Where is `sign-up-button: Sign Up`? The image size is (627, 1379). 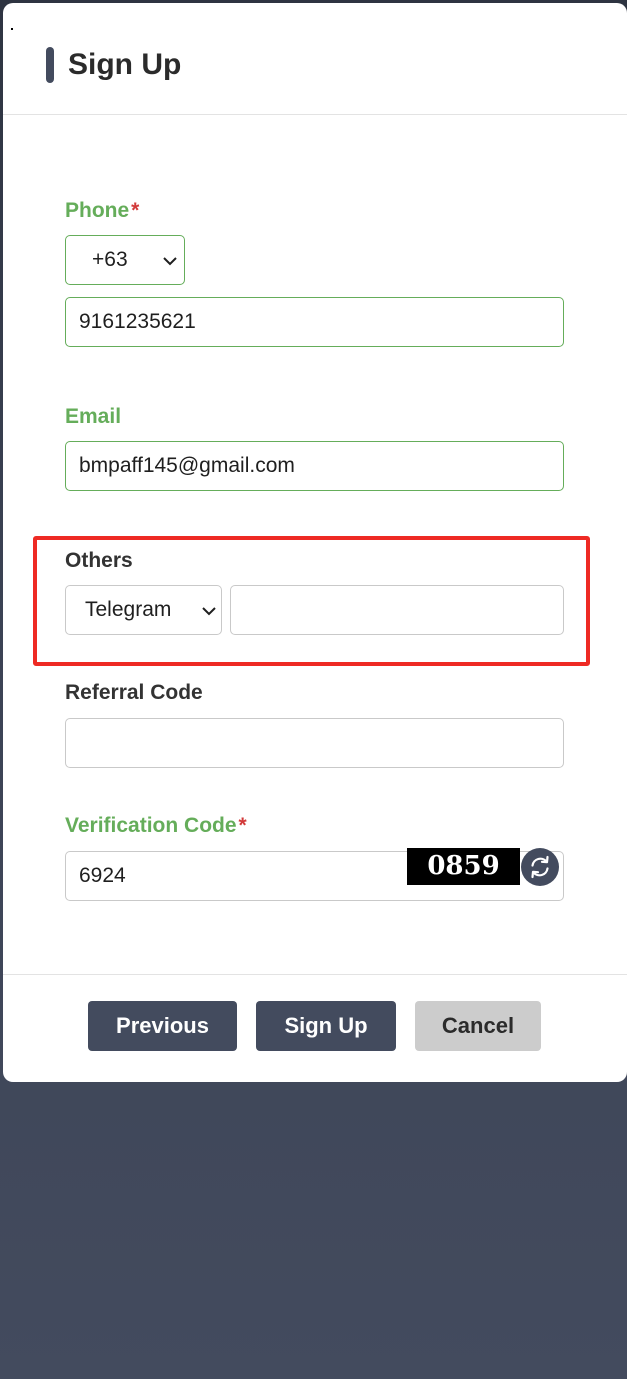 sign-up-button: Sign Up is located at coordinates (326, 1026).